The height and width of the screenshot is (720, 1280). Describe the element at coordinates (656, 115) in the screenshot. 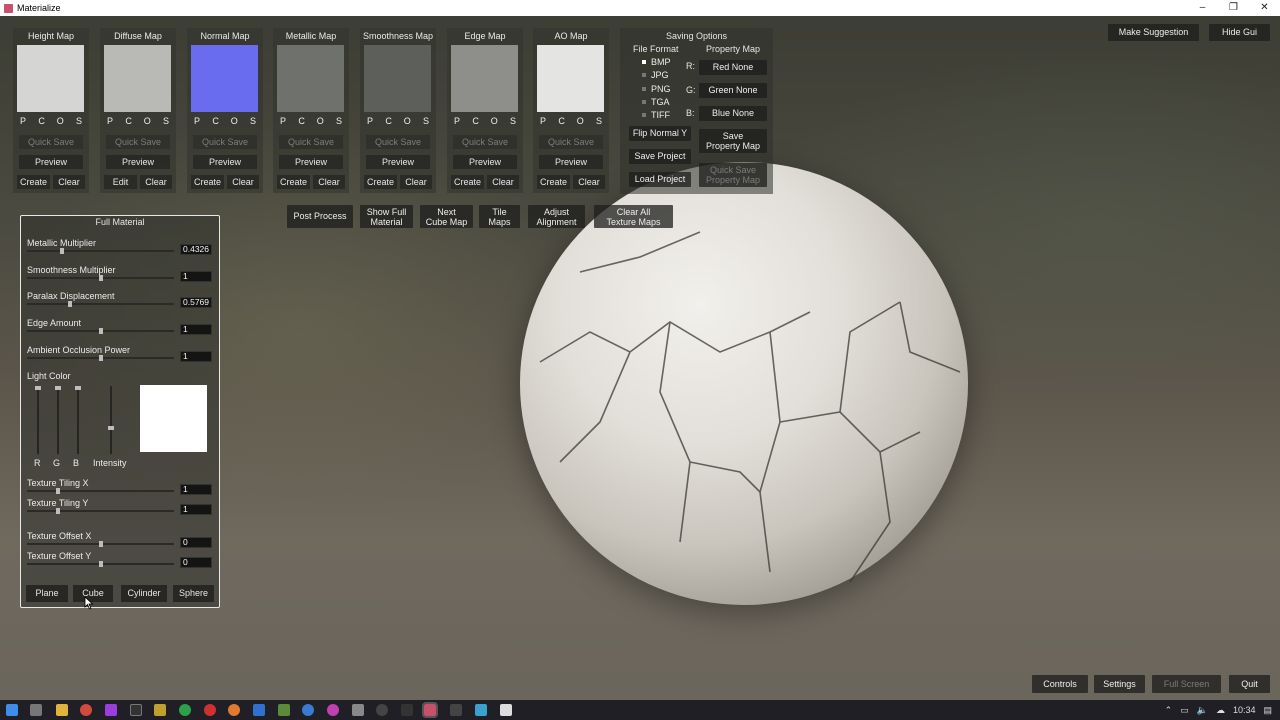

I see `format-radio-tiff: TIFF` at that location.